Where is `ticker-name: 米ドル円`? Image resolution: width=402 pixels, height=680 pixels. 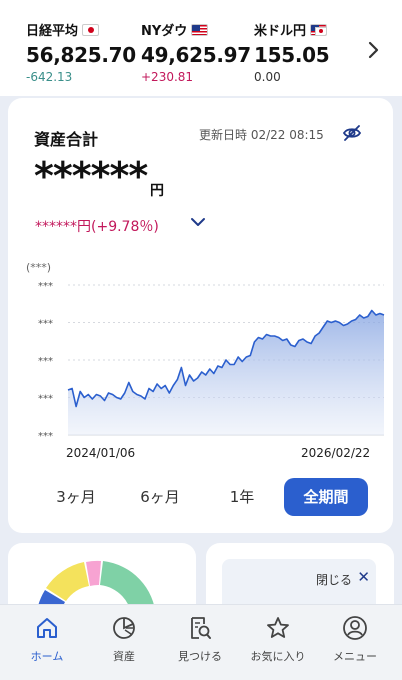 ticker-name: 米ドル円 is located at coordinates (280, 31).